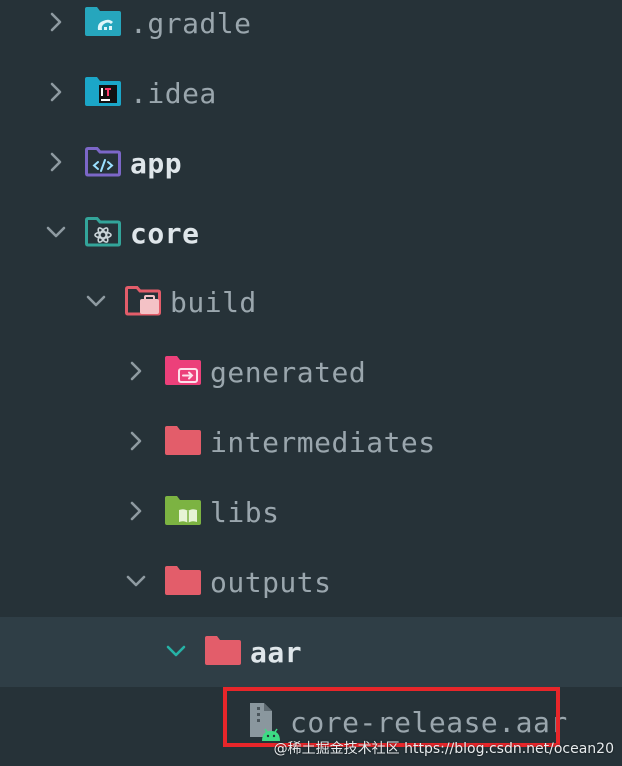 Image resolution: width=622 pixels, height=766 pixels. I want to click on tree-item-aar: aar, so click(311, 652).